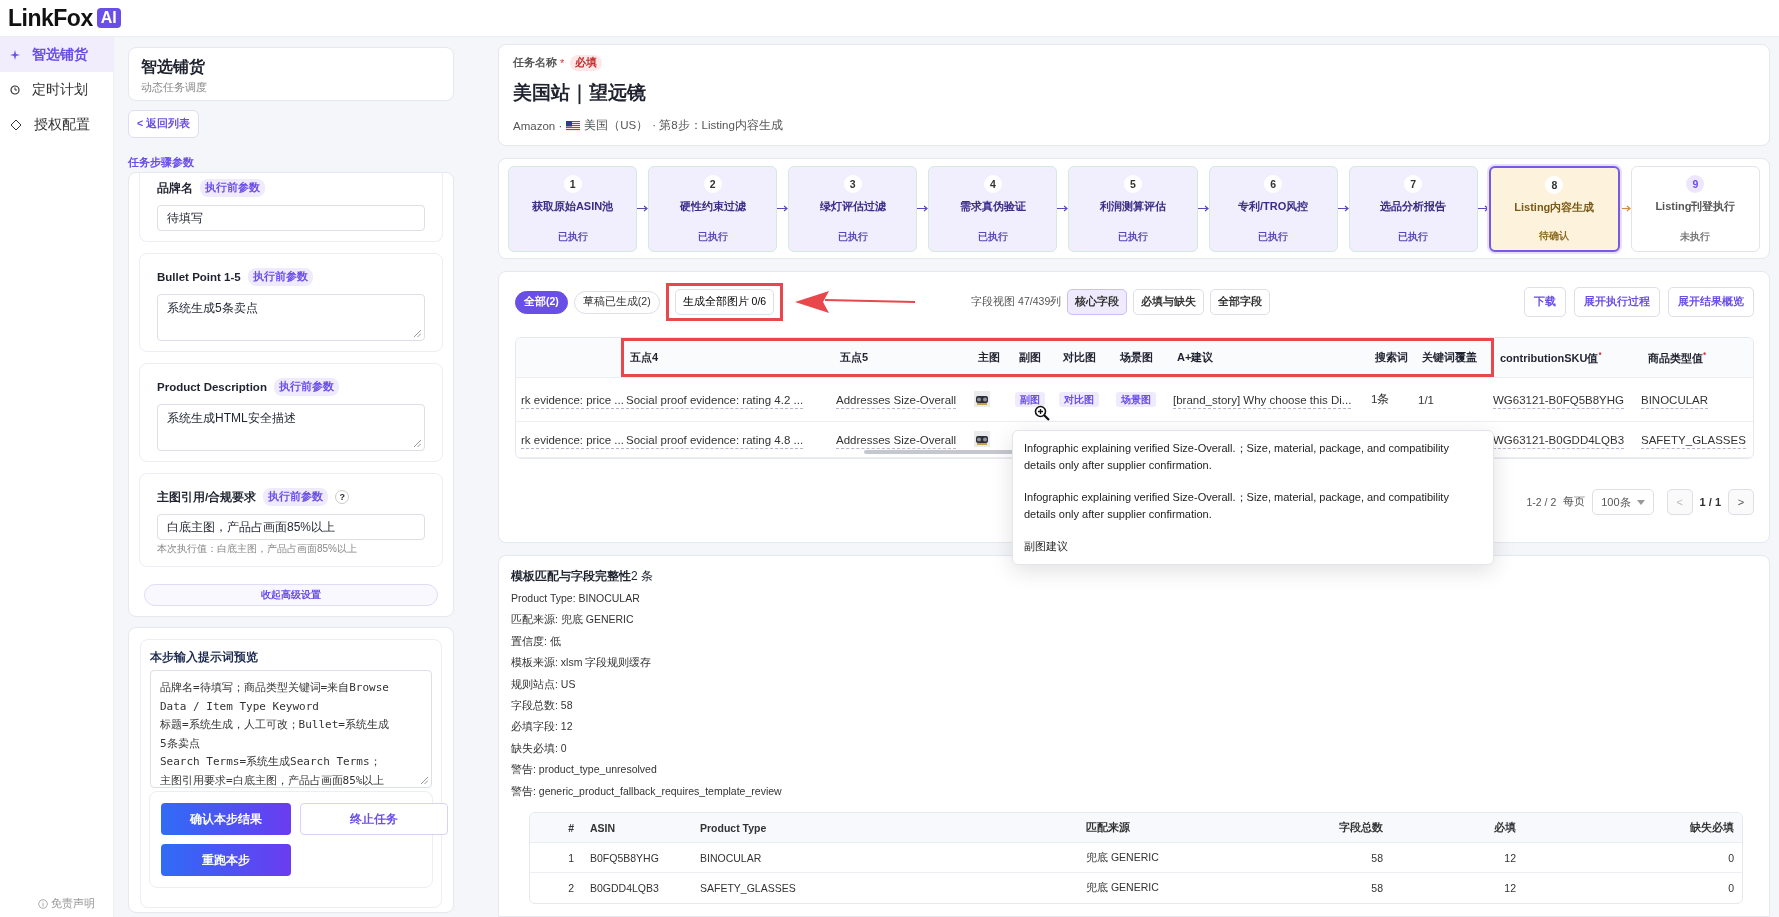 The height and width of the screenshot is (917, 1779). I want to click on step-label: 选品分析报告, so click(1413, 206).